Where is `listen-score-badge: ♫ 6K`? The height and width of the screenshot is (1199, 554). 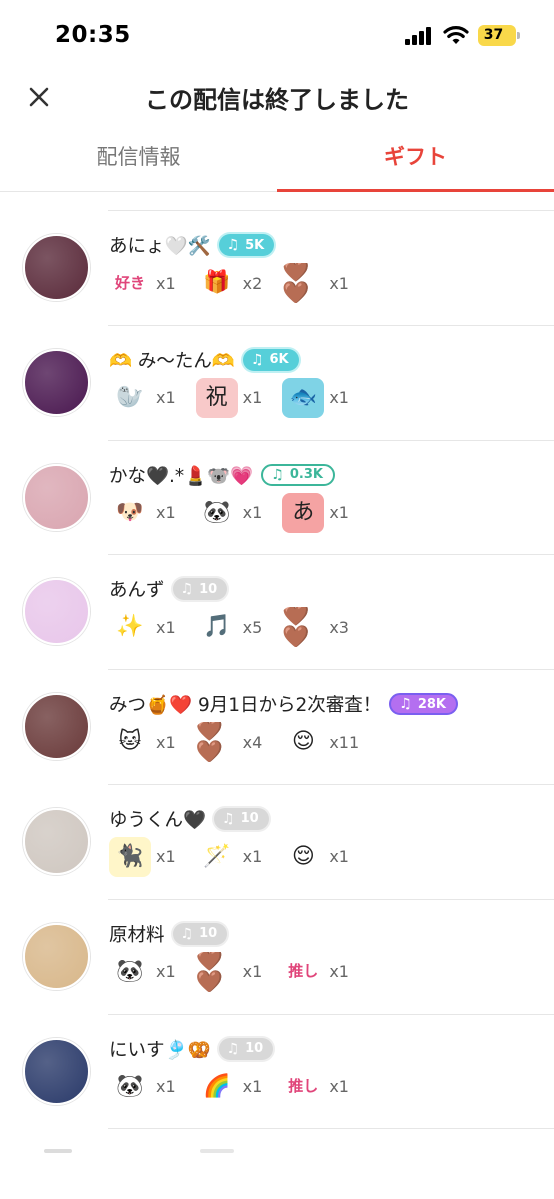
listen-score-badge: ♫ 6K is located at coordinates (270, 359).